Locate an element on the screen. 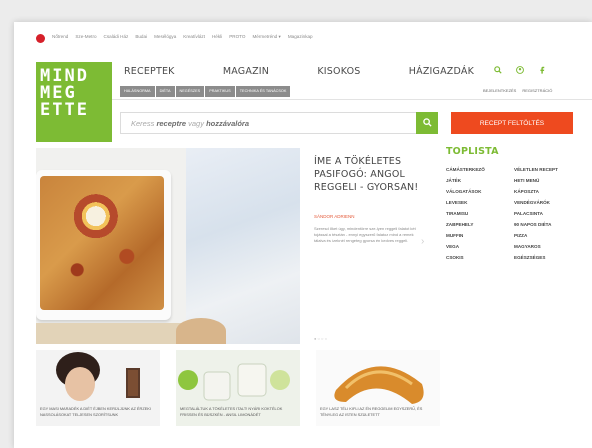 This screenshot has height=448, width=592. toplista-item: 90 NAPOS DIÉTA is located at coordinates (549, 224).